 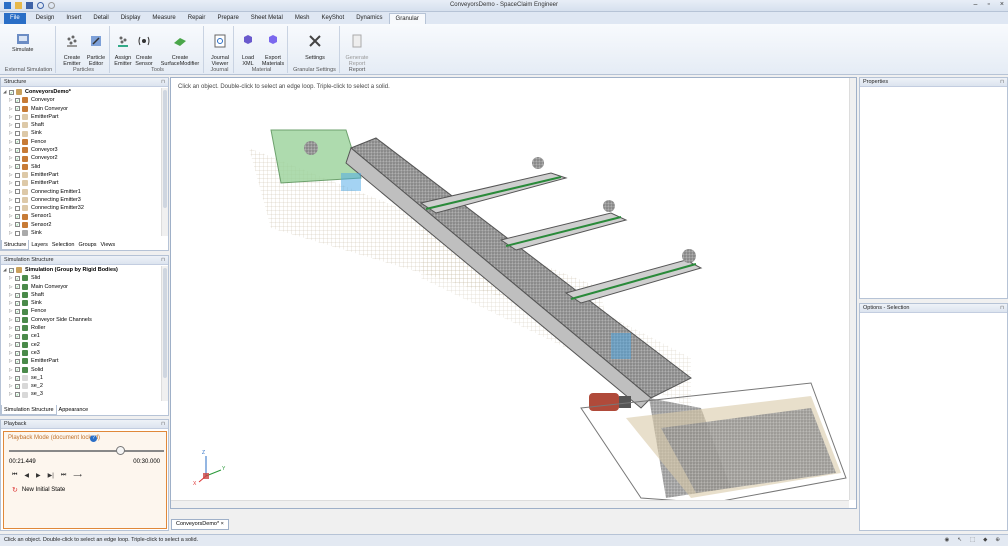 What do you see at coordinates (74, 410) in the screenshot?
I see `tab-appearance: Appearance` at bounding box center [74, 410].